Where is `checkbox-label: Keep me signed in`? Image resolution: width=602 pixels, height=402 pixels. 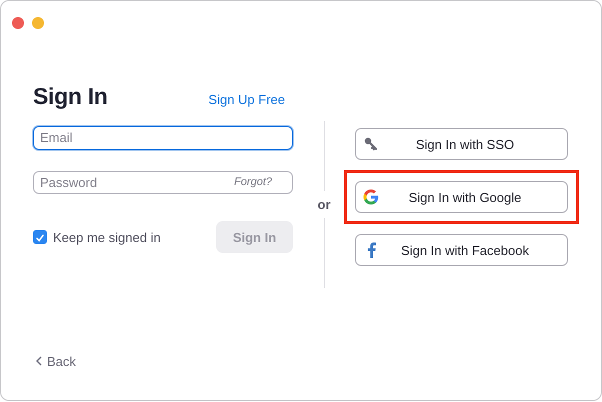 checkbox-label: Keep me signed in is located at coordinates (107, 237).